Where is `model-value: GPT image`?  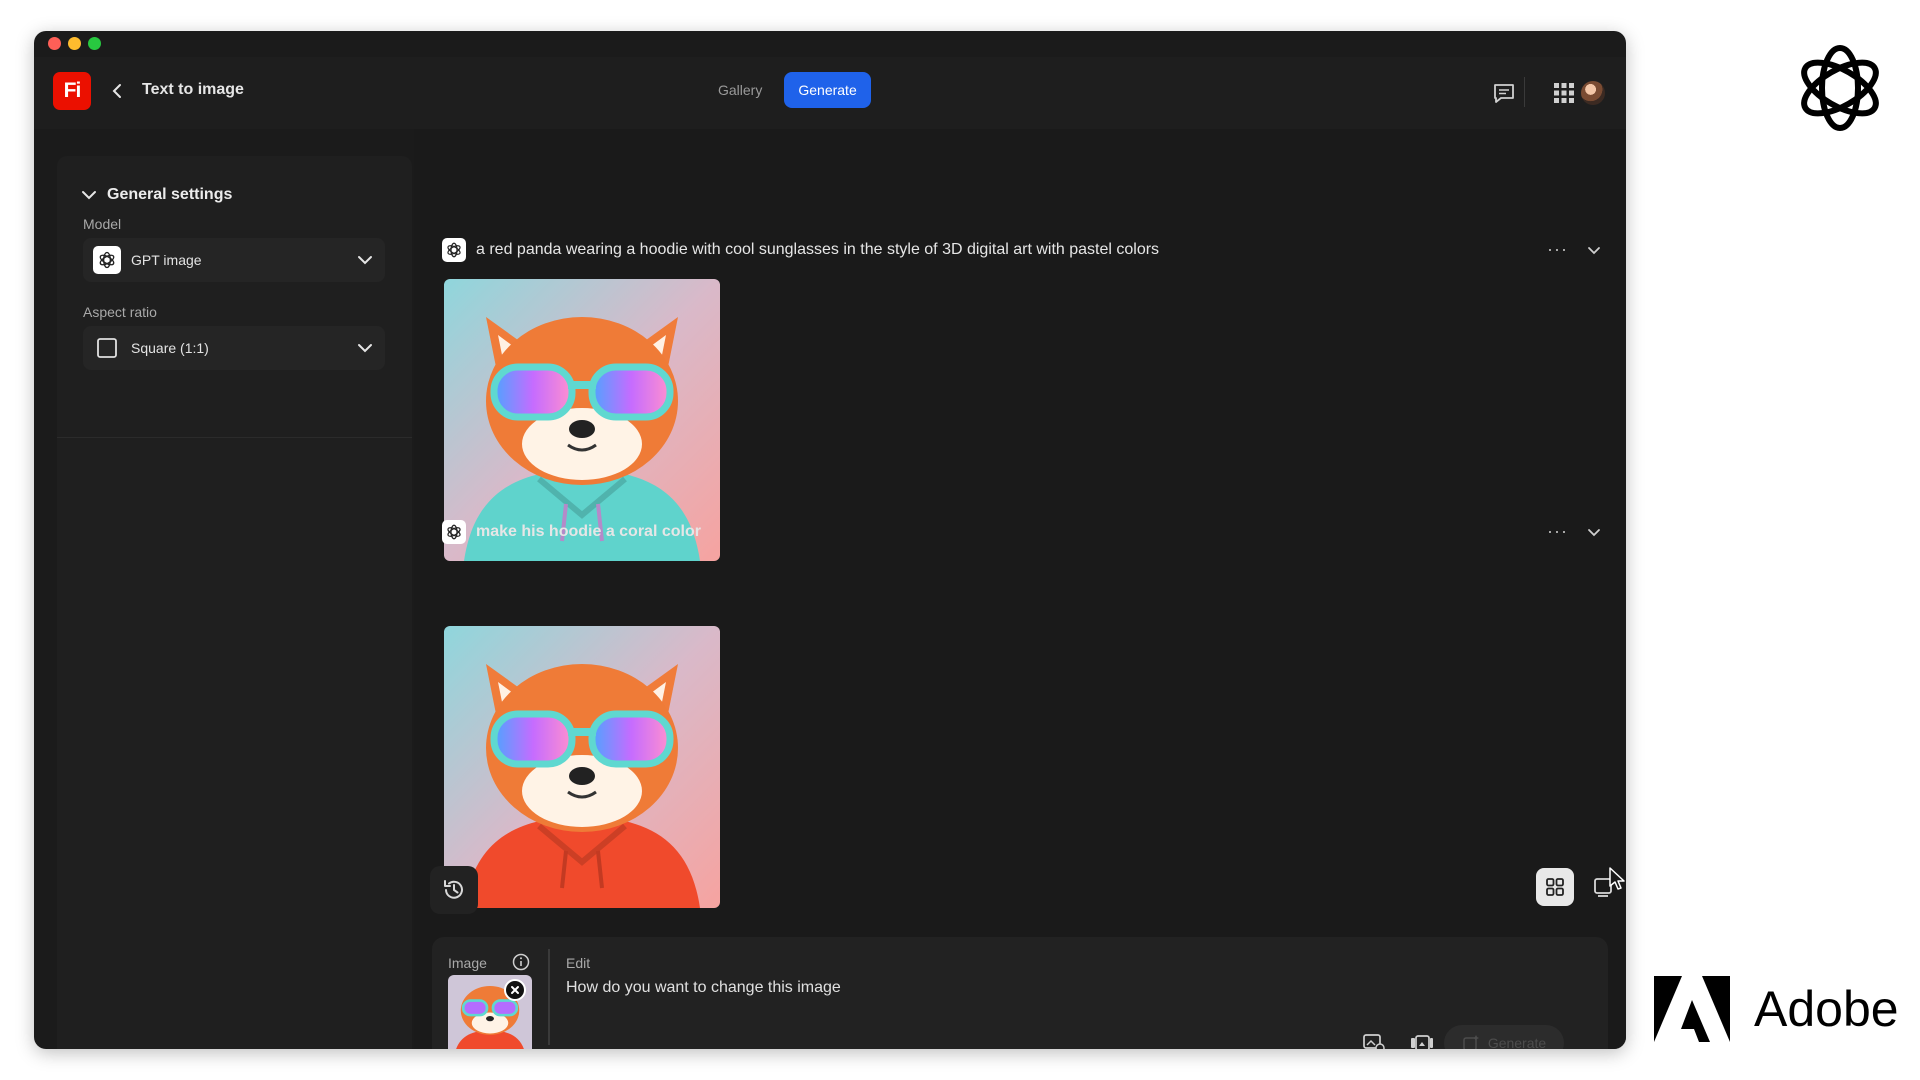 model-value: GPT image is located at coordinates (166, 260).